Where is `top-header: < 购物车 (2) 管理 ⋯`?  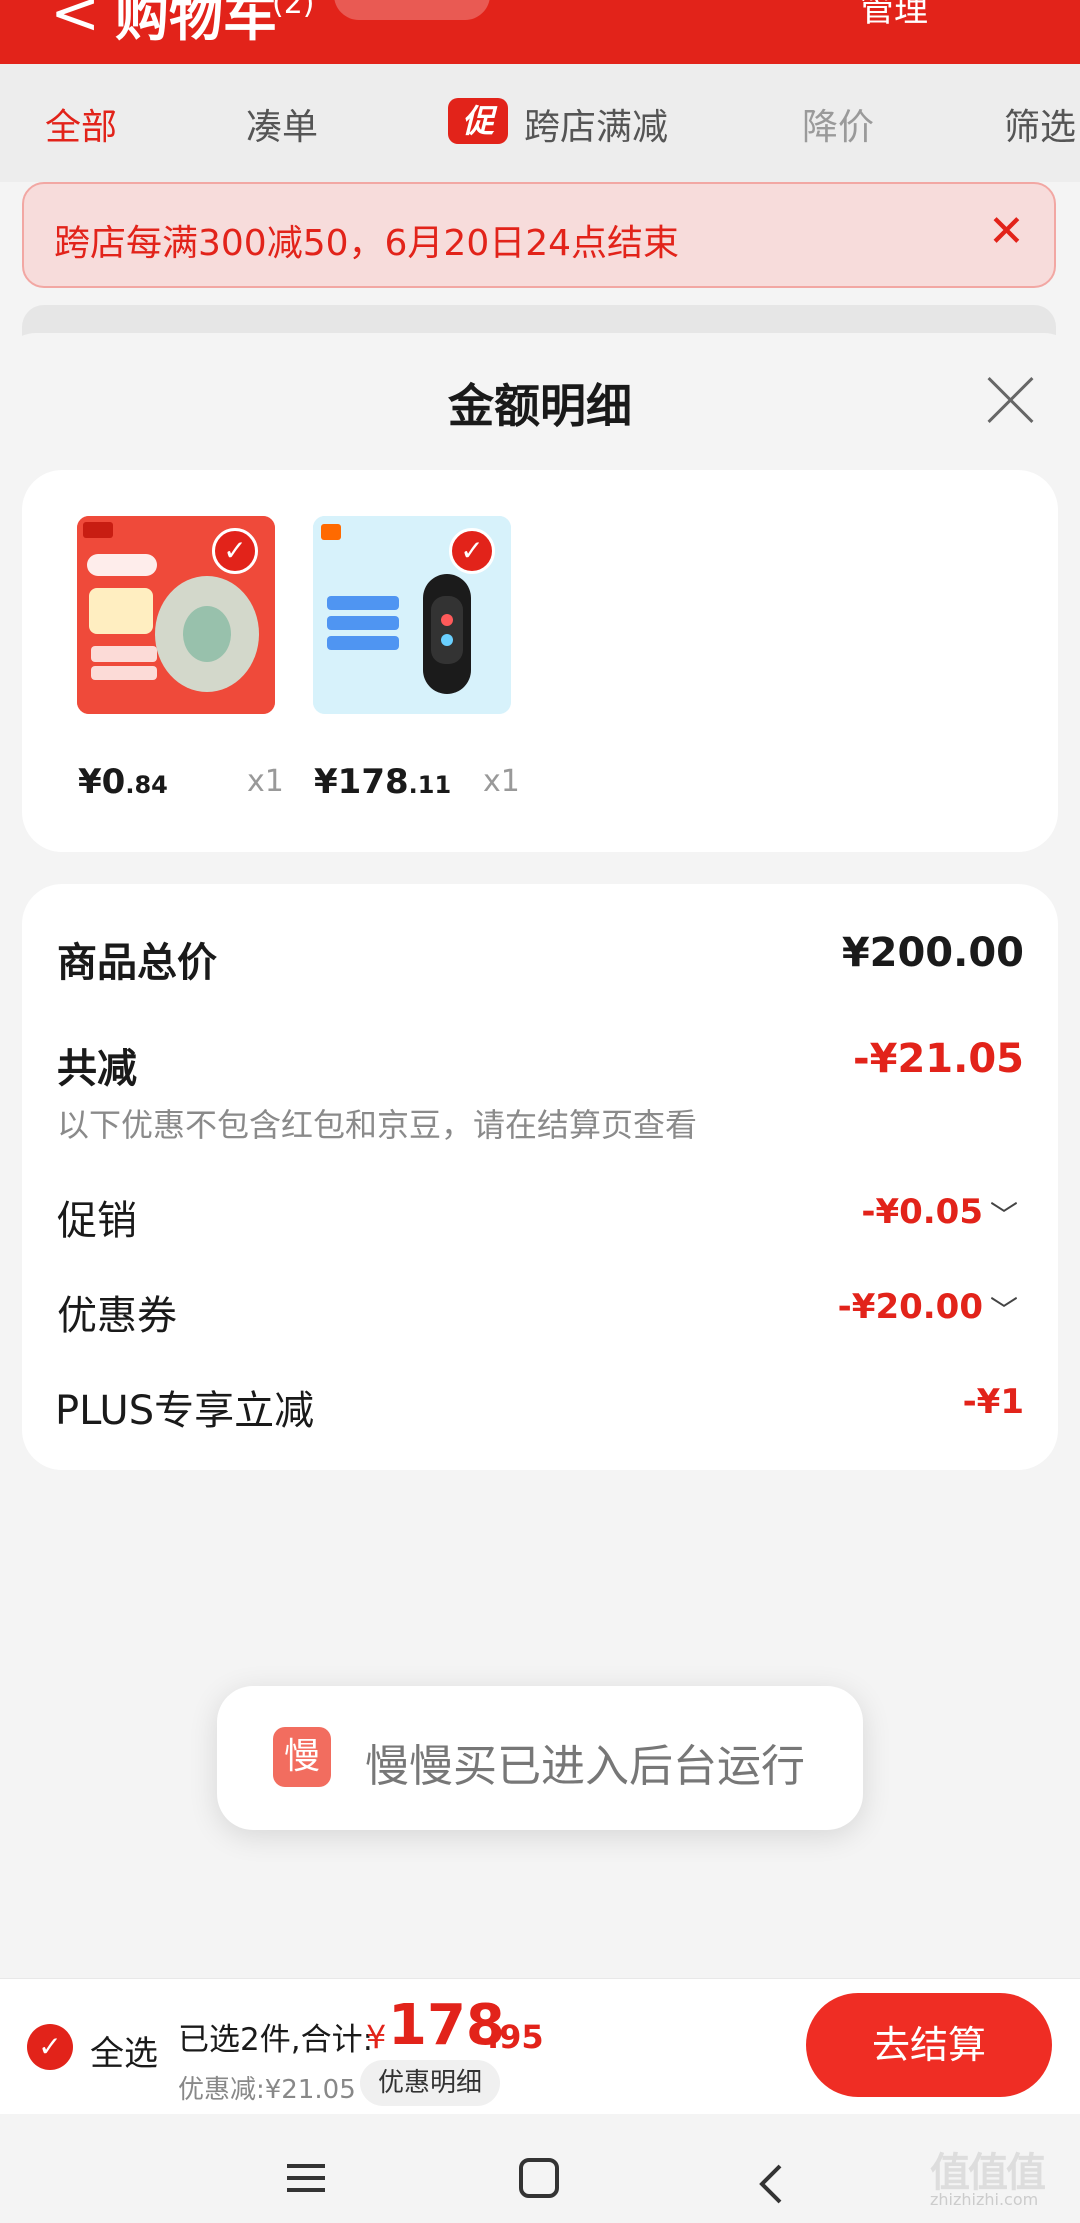 top-header: < 购物车 (2) 管理 ⋯ is located at coordinates (540, 32).